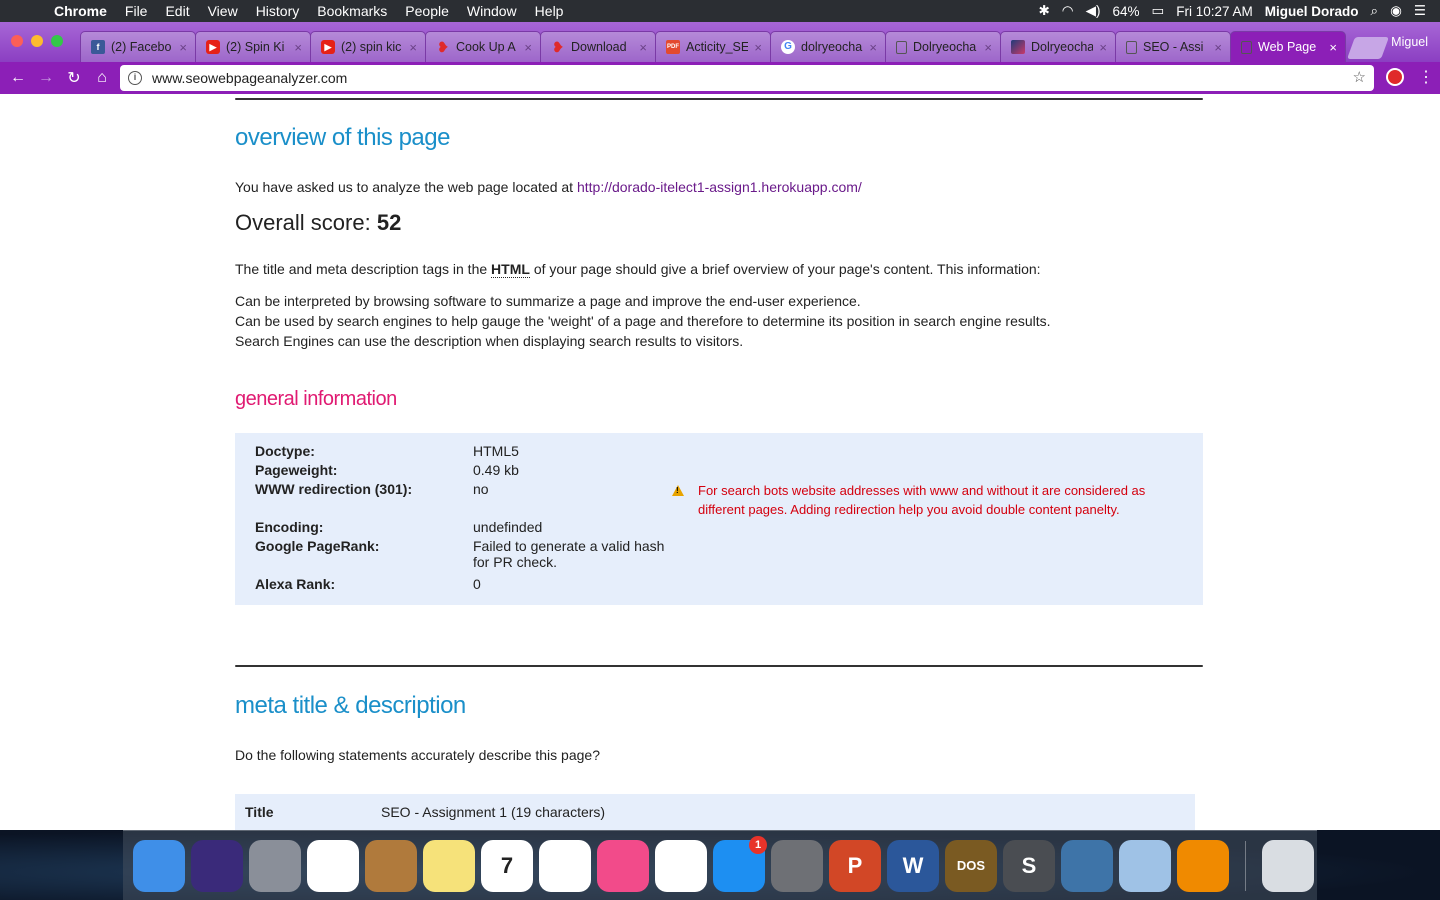  I want to click on finder-icon, so click(159, 865).